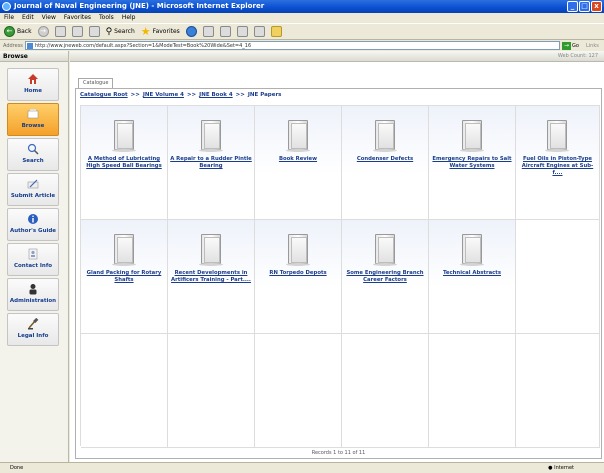 Image resolution: width=604 pixels, height=473 pixels. I want to click on minimize-button: _, so click(572, 6).